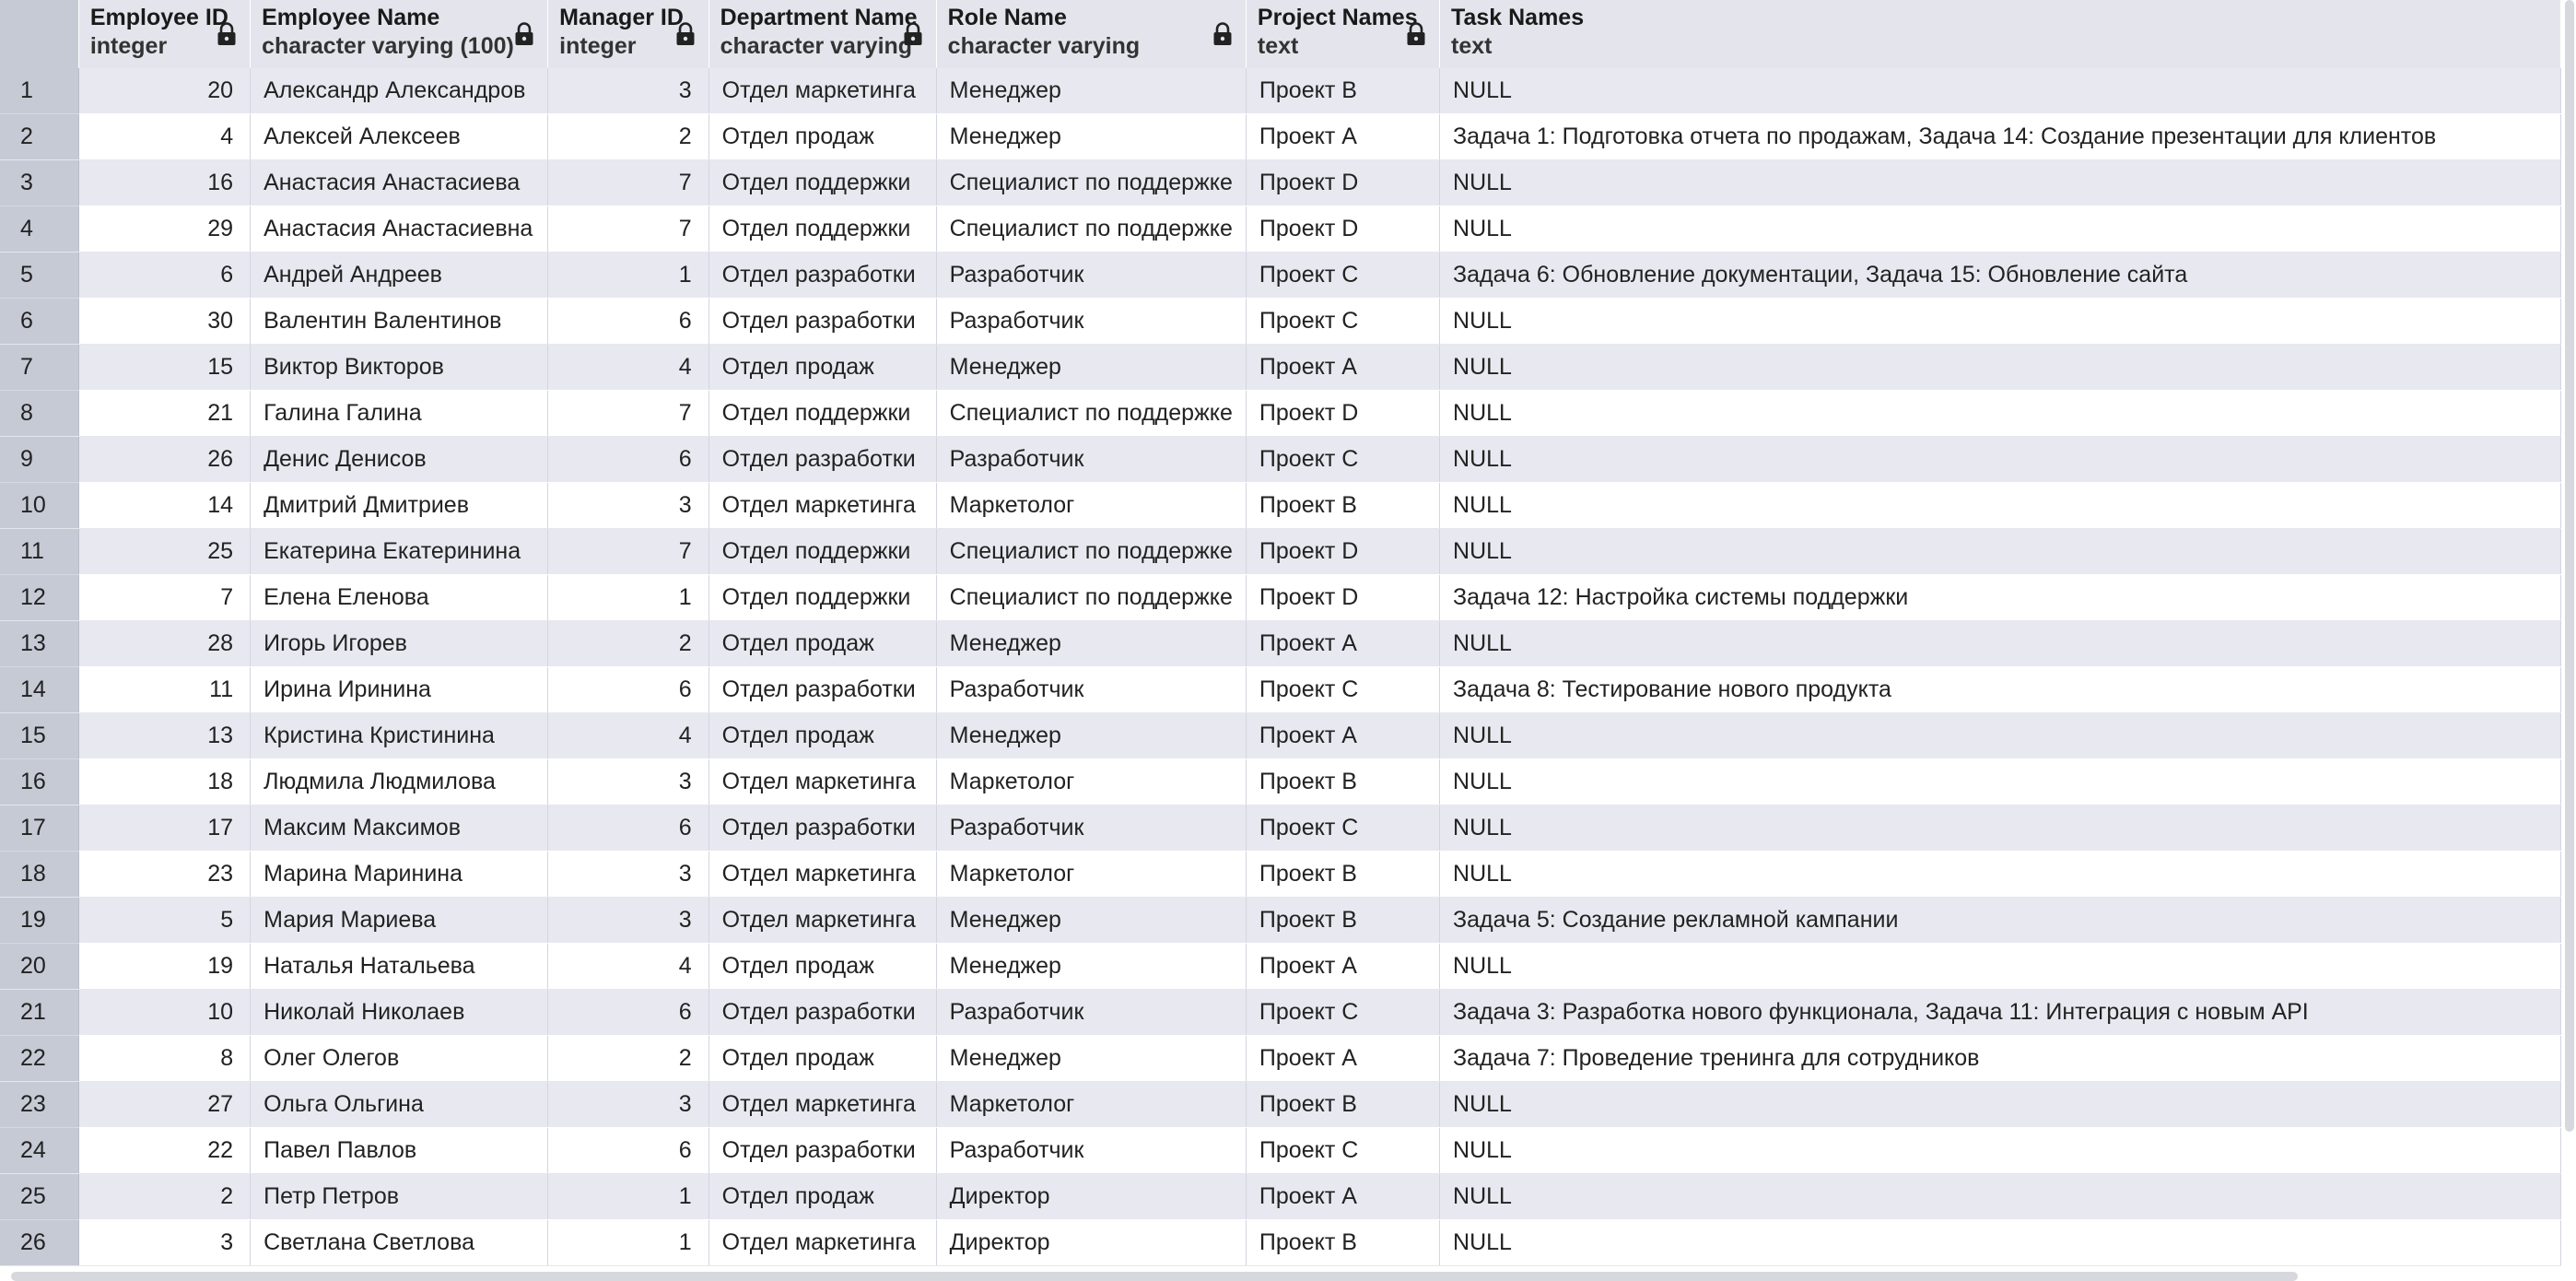 This screenshot has width=2576, height=1281. What do you see at coordinates (165, 322) in the screenshot?
I see `cell-employee-id: 30` at bounding box center [165, 322].